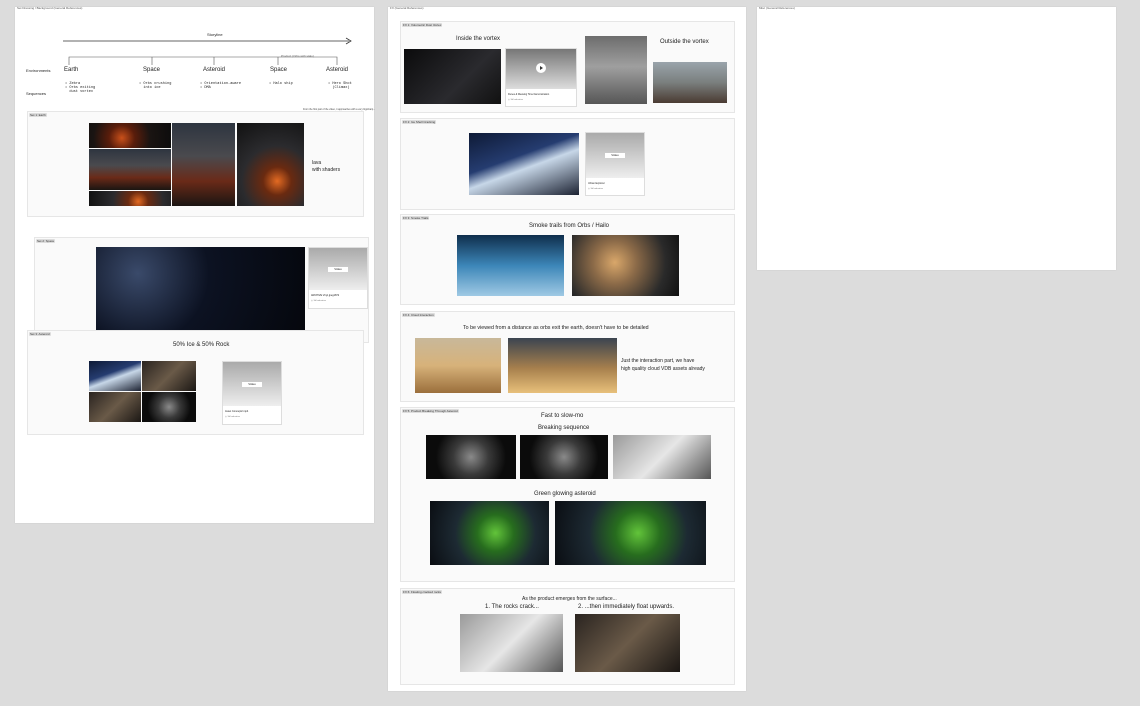  Describe the element at coordinates (220, 86) in the screenshot. I see `seq-asteroid-1: • Orientation-aware • DMA` at that location.